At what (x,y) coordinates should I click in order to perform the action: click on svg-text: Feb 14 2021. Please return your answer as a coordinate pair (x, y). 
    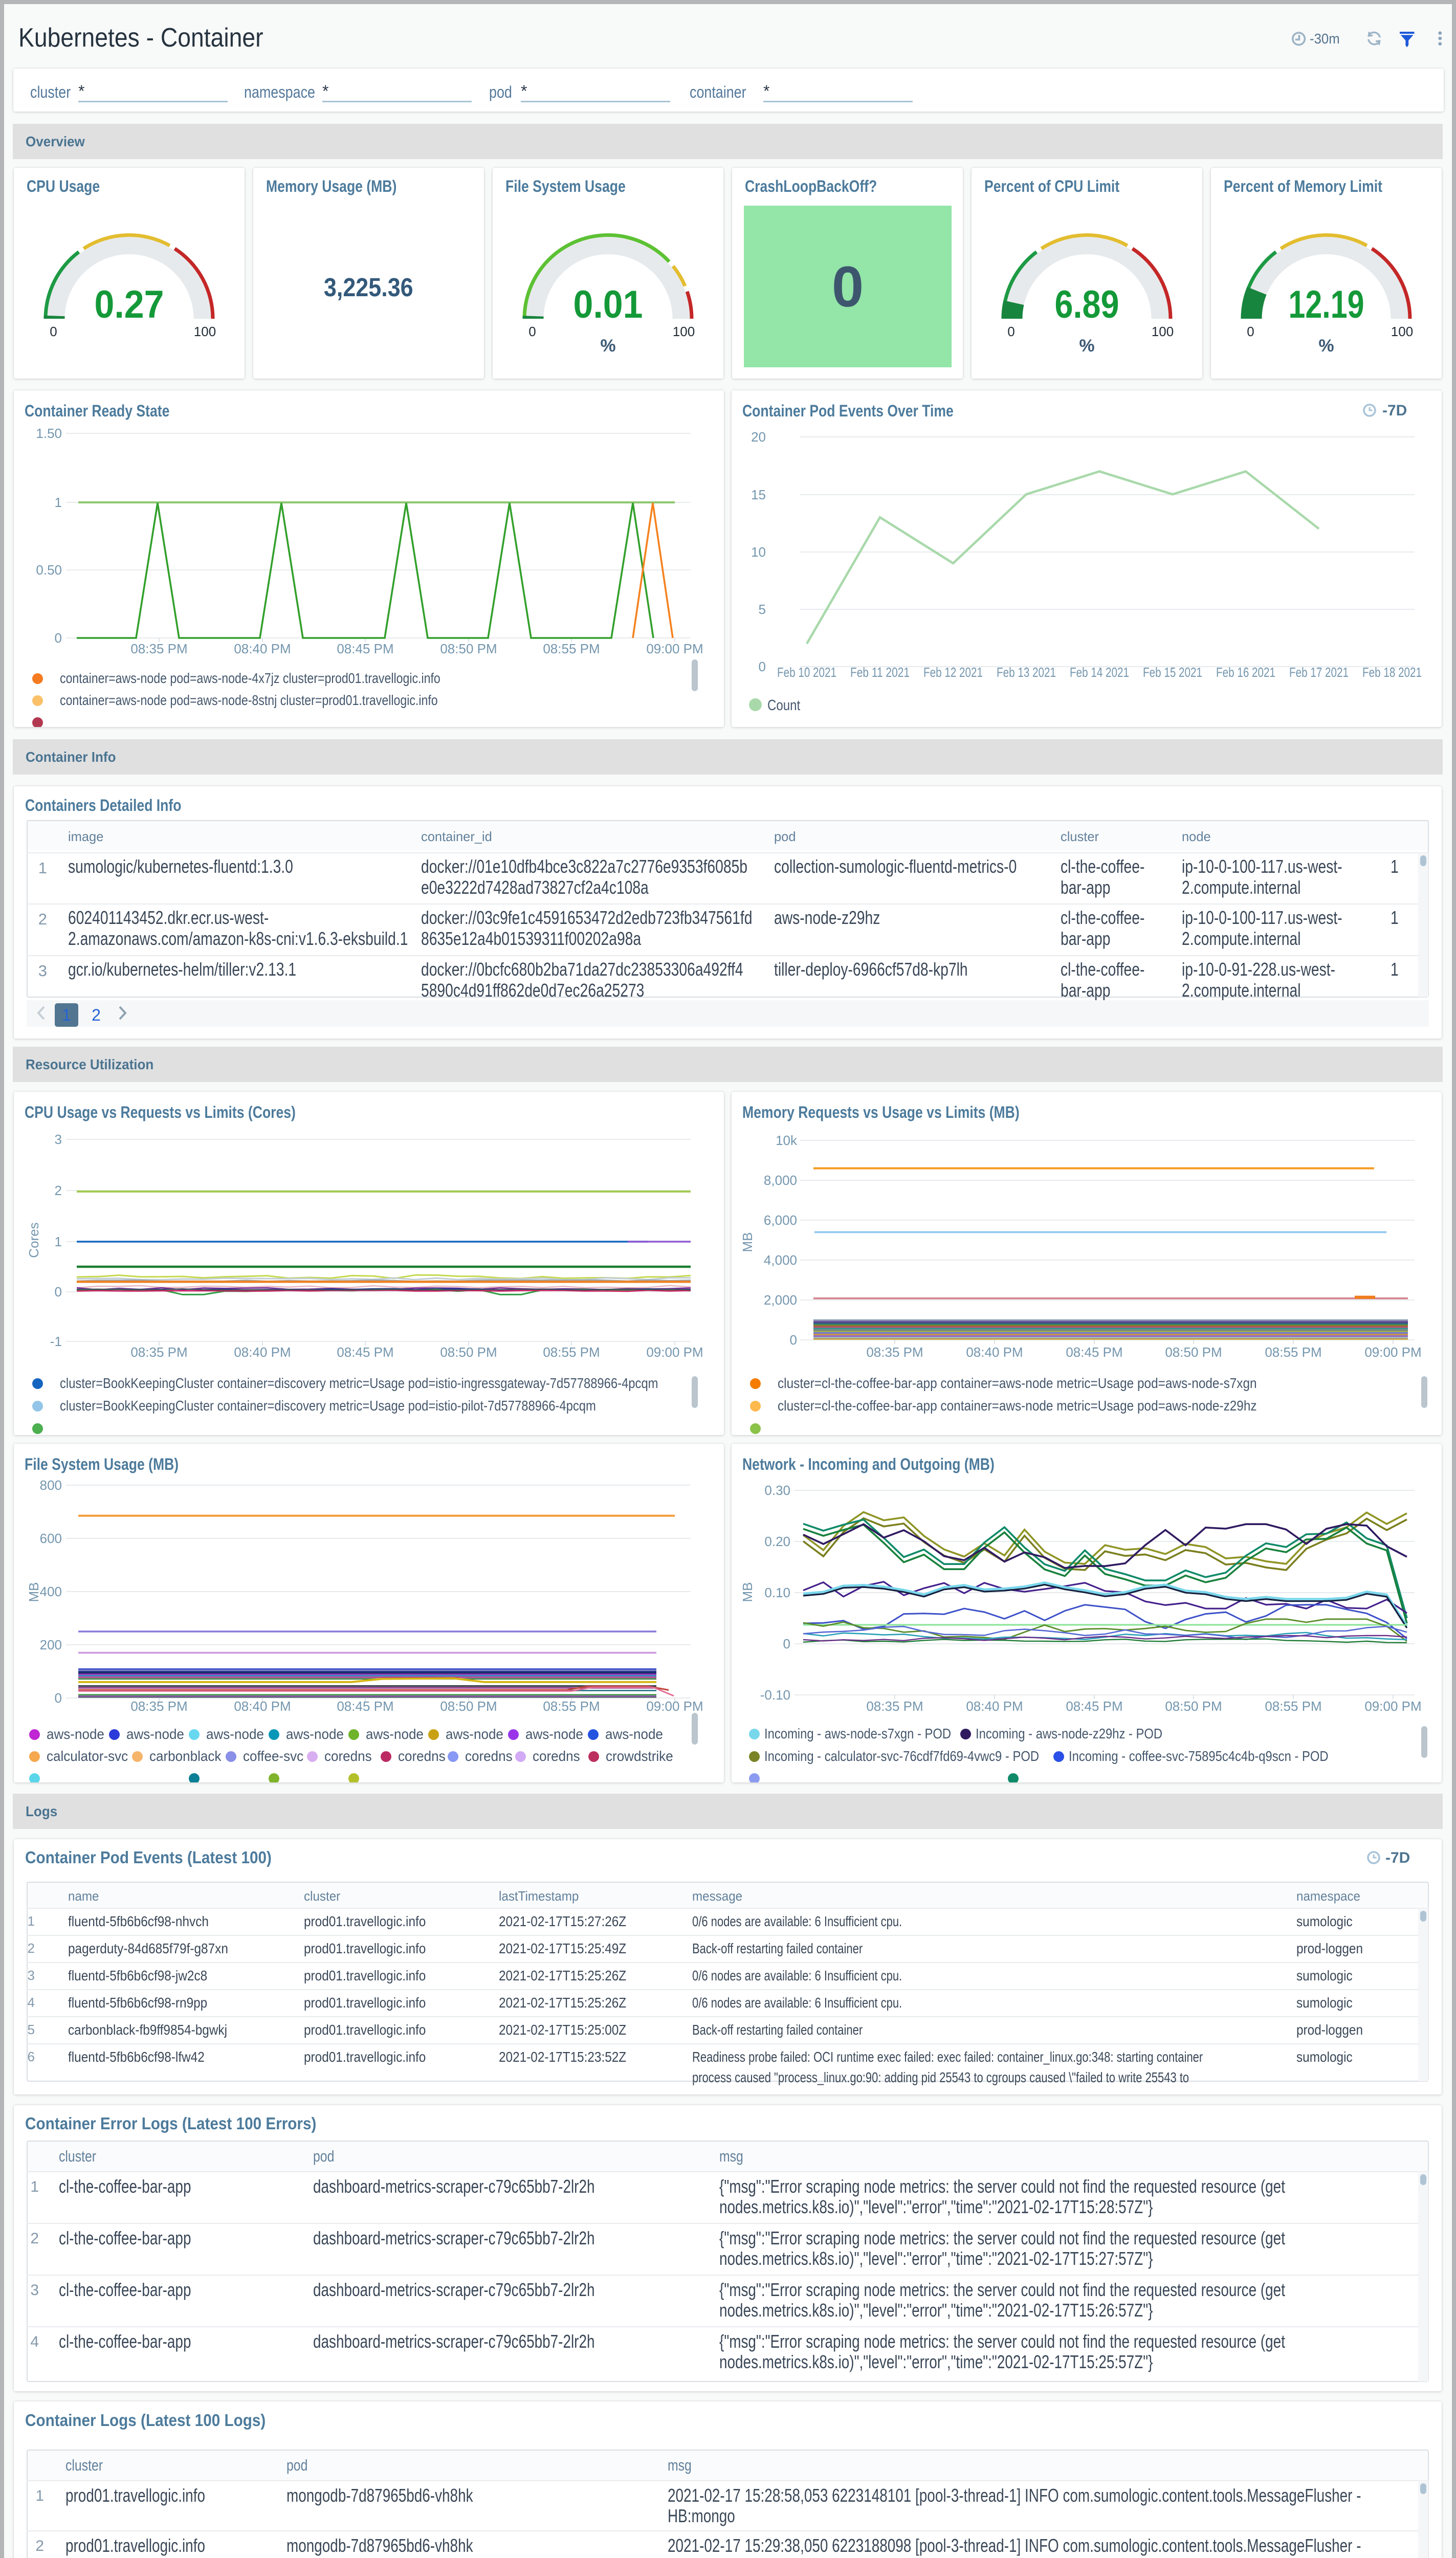
    Looking at the image, I should click on (1099, 672).